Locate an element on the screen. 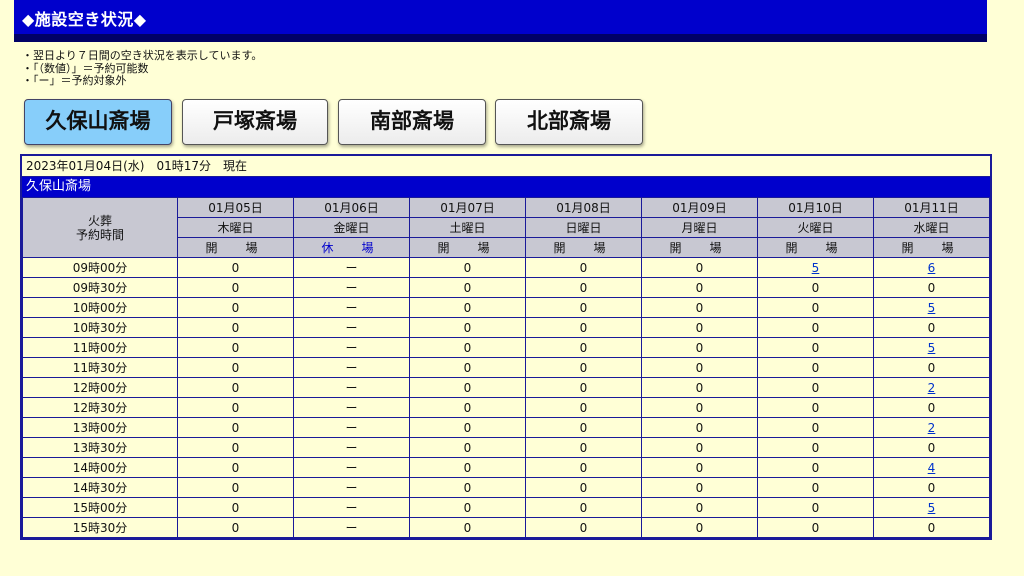 The image size is (1024, 576). weekday-header: 木曜日 is located at coordinates (235, 227).